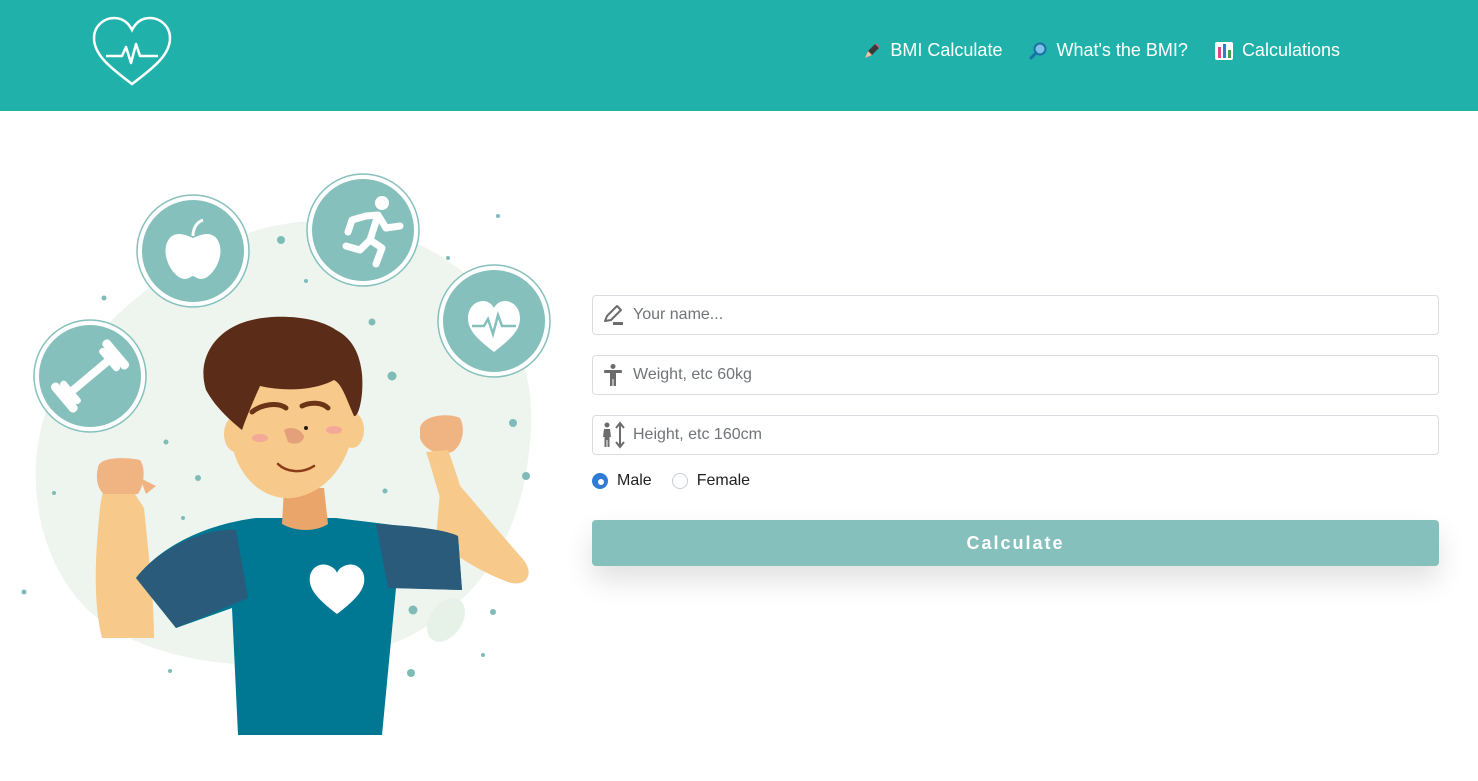 This screenshot has width=1478, height=781. What do you see at coordinates (872, 51) in the screenshot?
I see `pen-icon` at bounding box center [872, 51].